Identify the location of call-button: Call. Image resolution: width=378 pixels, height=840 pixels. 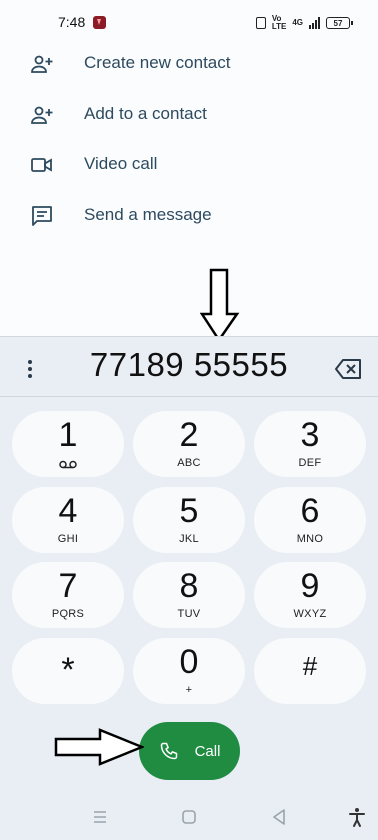
(189, 751).